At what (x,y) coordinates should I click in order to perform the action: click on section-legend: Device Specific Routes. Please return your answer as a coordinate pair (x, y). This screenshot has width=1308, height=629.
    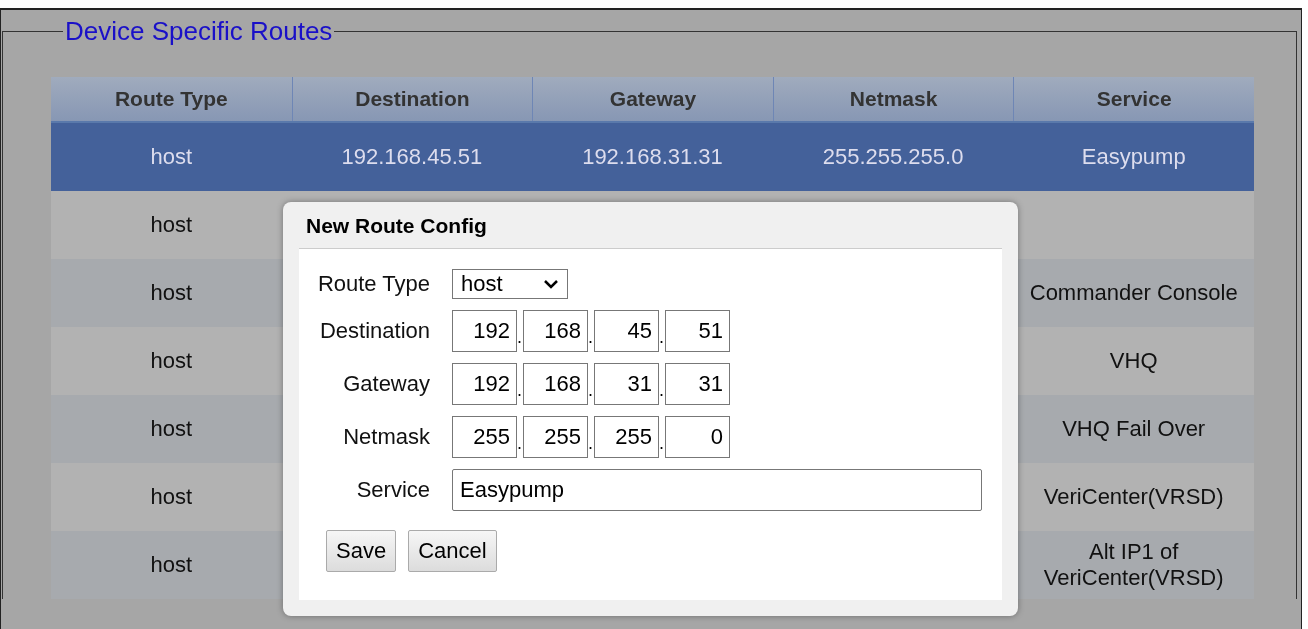
    Looking at the image, I should click on (199, 31).